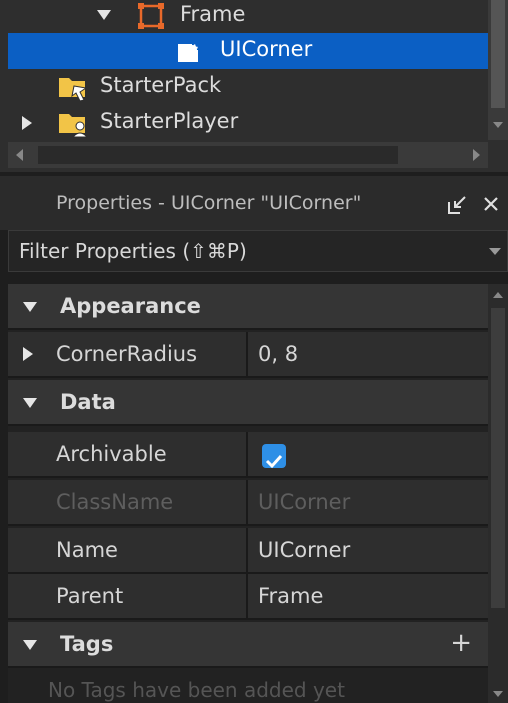  What do you see at coordinates (161, 85) in the screenshot?
I see `tree-item-label: StarterPack` at bounding box center [161, 85].